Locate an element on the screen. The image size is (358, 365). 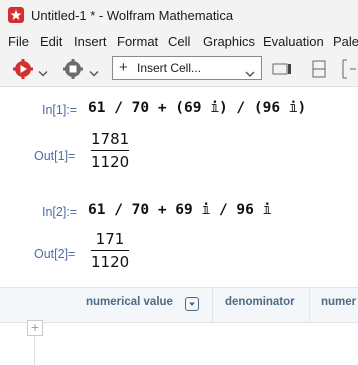
abort-icon is located at coordinates (73, 69).